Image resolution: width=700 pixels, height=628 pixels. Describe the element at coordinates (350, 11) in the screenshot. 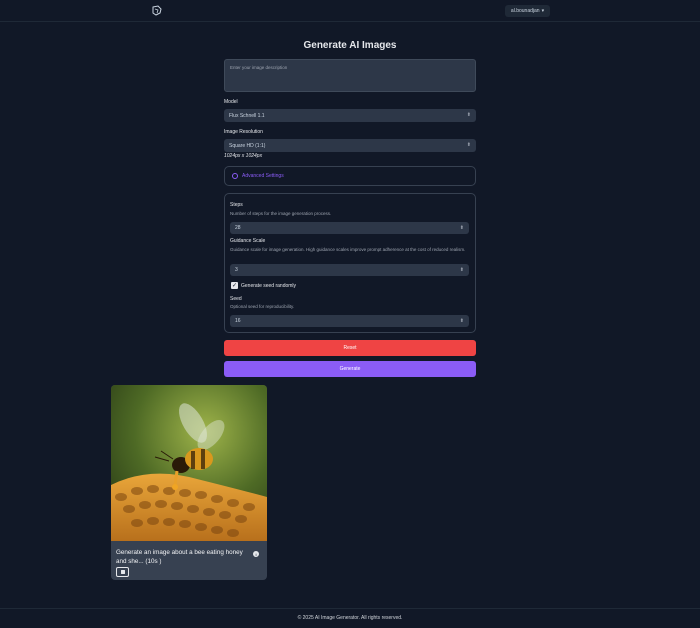

I see `top-navbar: al.bounadjan ▾` at that location.